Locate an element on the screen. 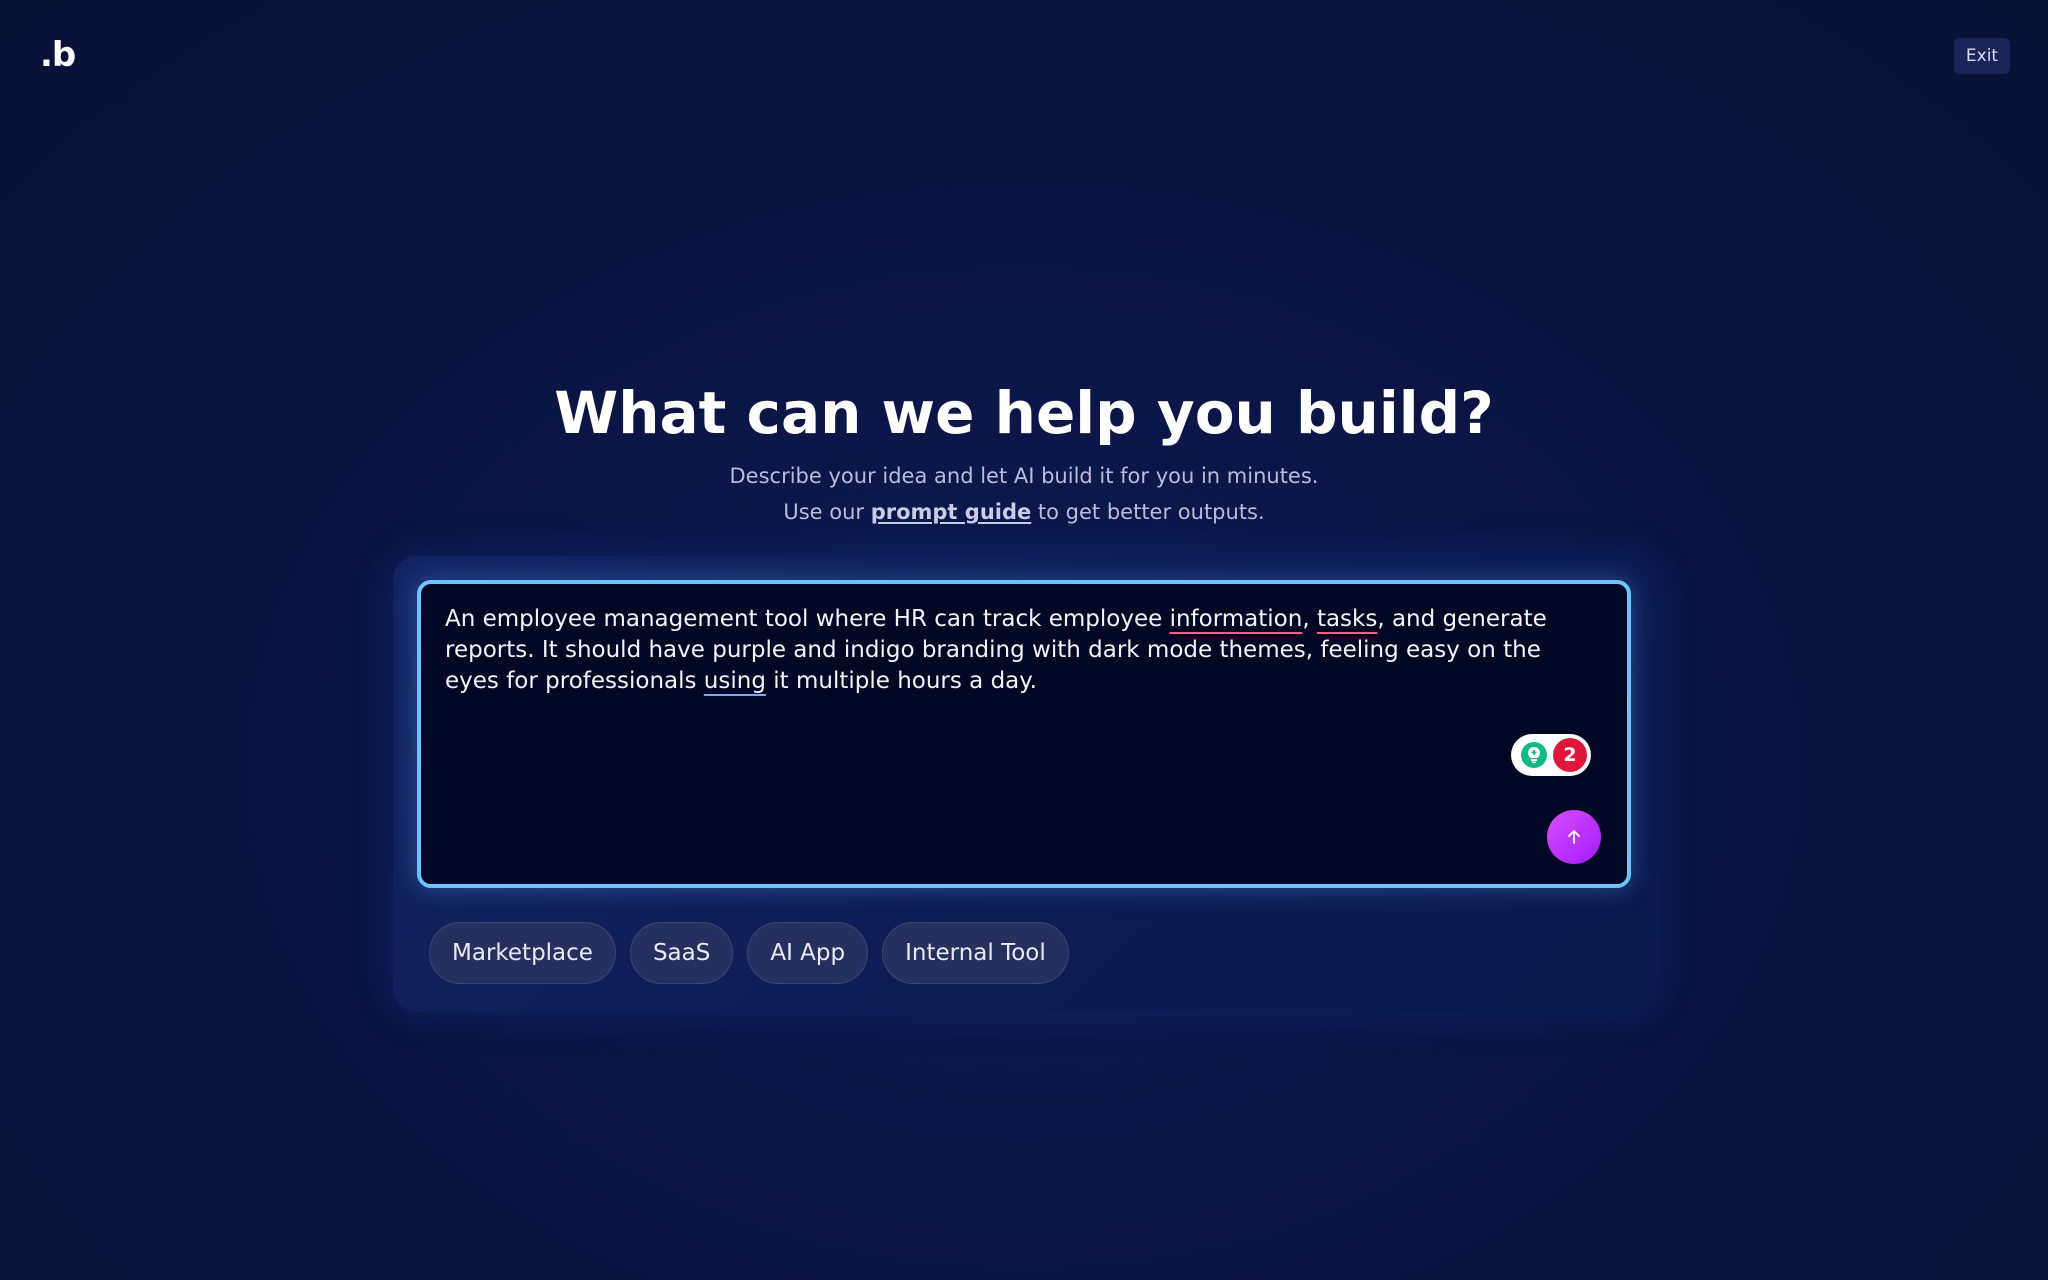 The width and height of the screenshot is (2048, 1280). logo: .b is located at coordinates (58, 55).